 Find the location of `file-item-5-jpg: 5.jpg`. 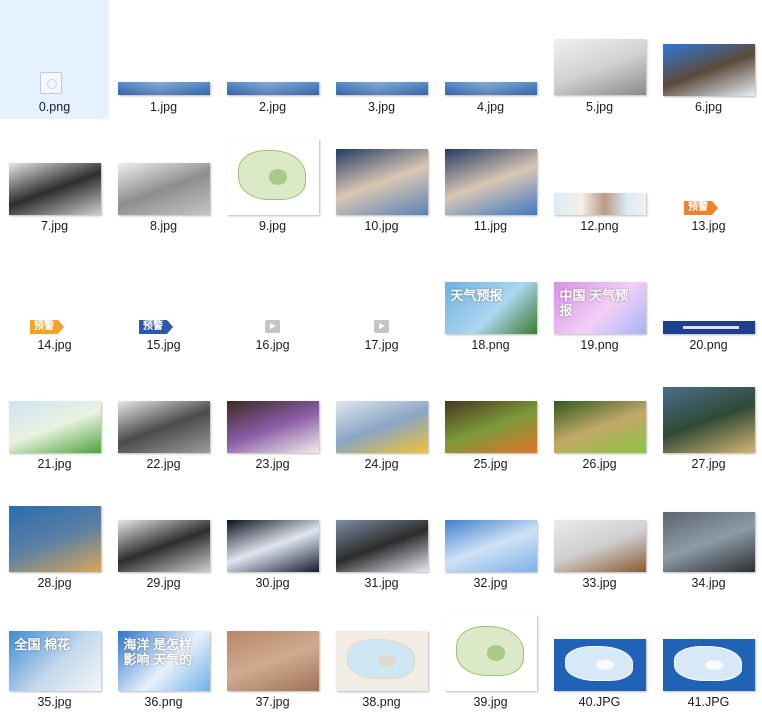

file-item-5-jpg: 5.jpg is located at coordinates (599, 59).